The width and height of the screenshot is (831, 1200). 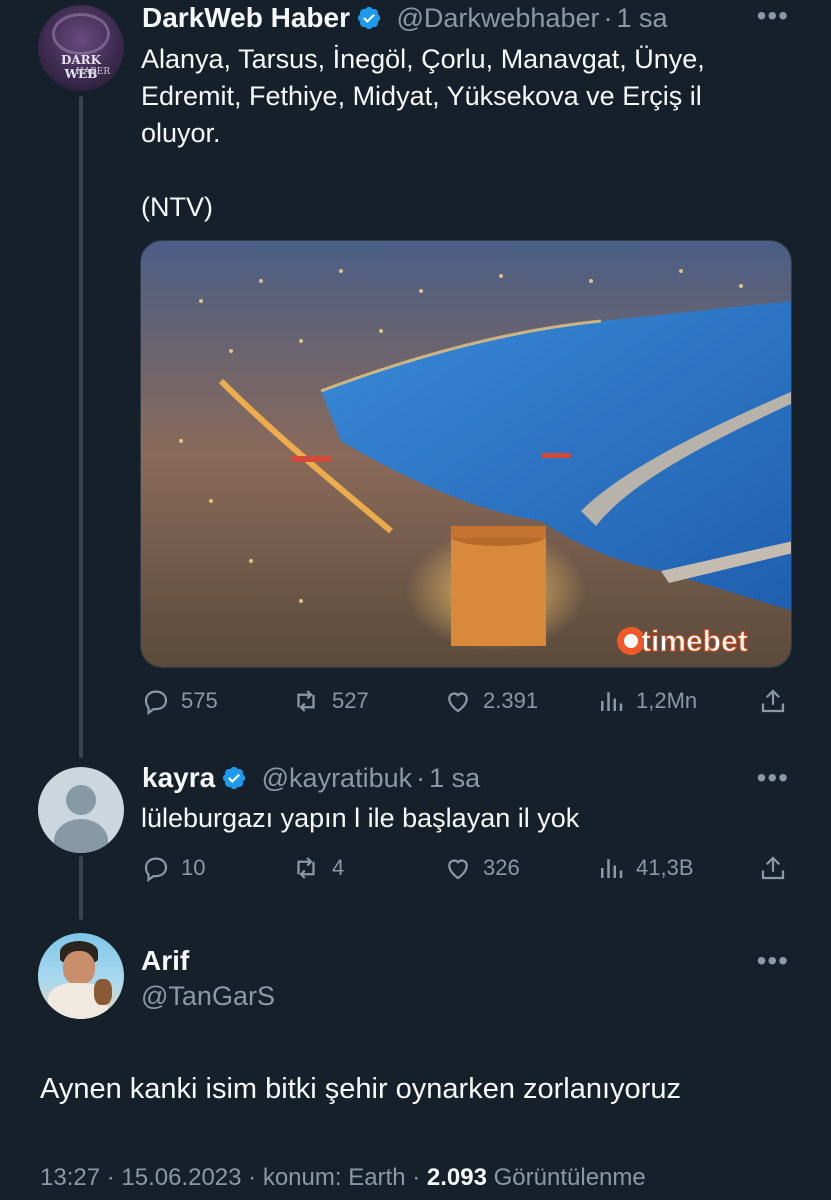 I want to click on avatar-logo-subtext: HABER, so click(x=93, y=72).